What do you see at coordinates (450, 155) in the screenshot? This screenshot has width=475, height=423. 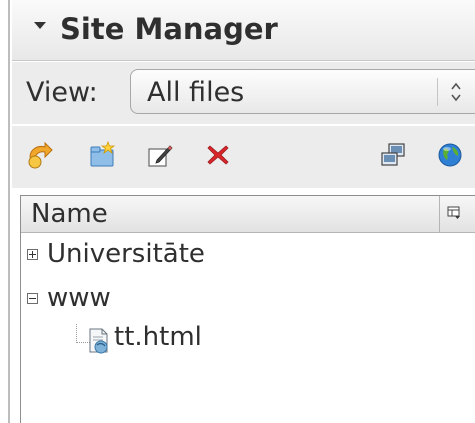 I see `publish-globe-icon` at bounding box center [450, 155].